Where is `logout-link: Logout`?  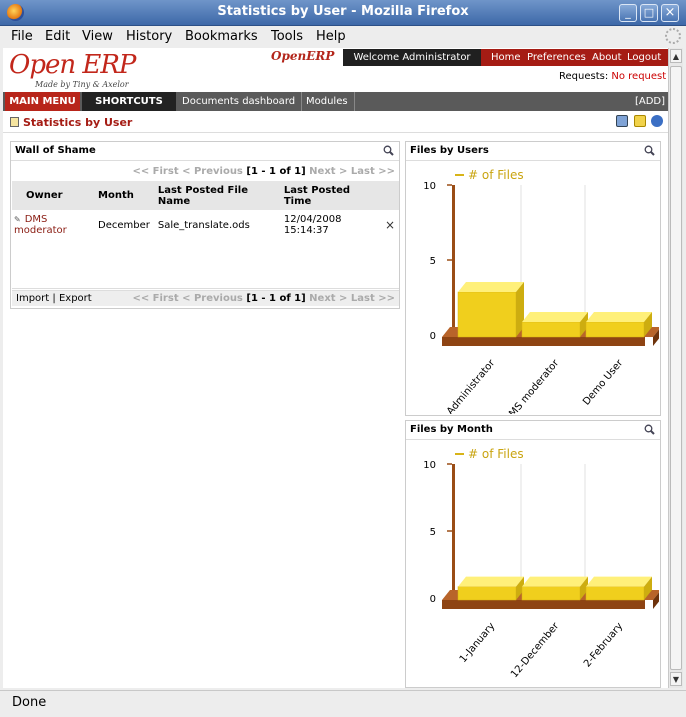
logout-link: Logout is located at coordinates (644, 57).